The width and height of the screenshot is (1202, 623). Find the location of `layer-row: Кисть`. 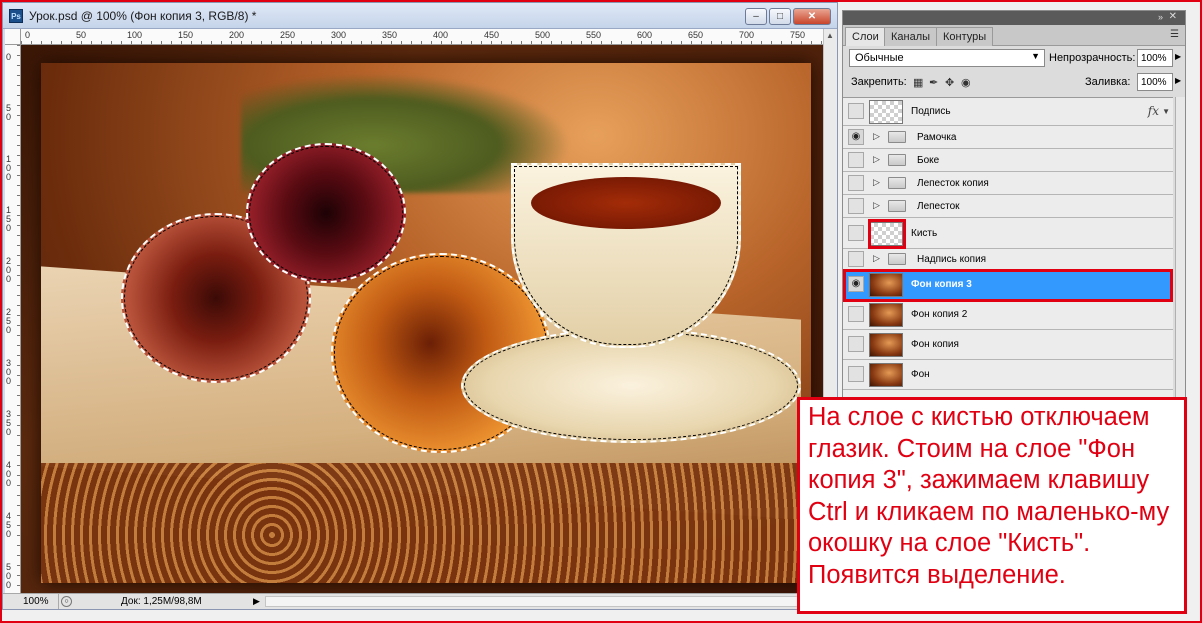

layer-row: Кисть is located at coordinates (1008, 233).